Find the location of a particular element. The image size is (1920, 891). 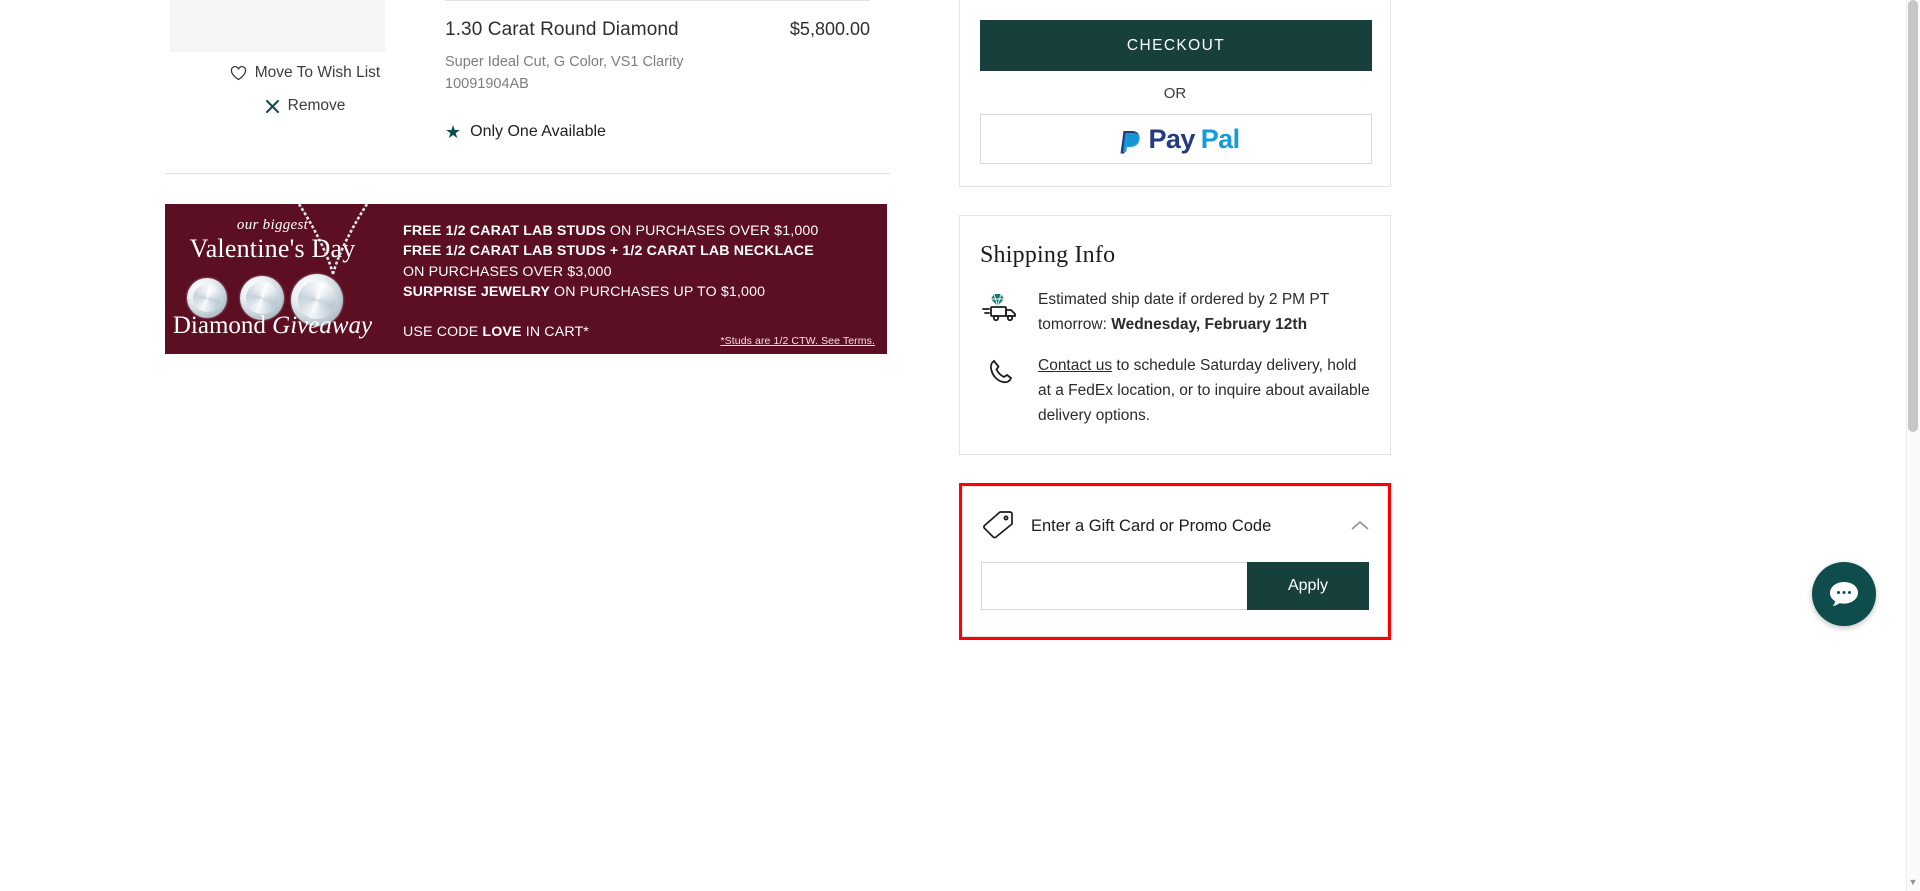

star-icon: ★ is located at coordinates (453, 131).